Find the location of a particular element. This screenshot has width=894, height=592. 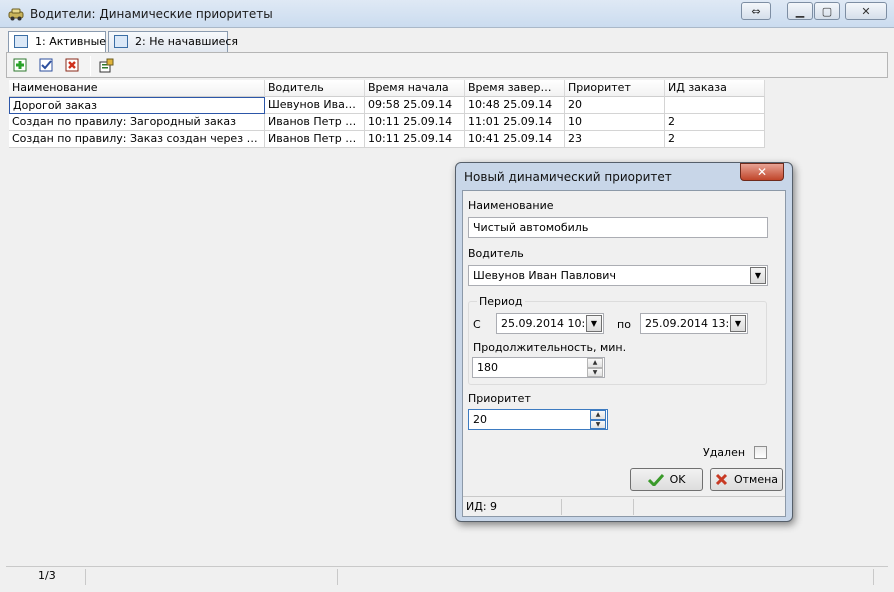

priority-stepper: ▲ ▼ is located at coordinates (598, 419).